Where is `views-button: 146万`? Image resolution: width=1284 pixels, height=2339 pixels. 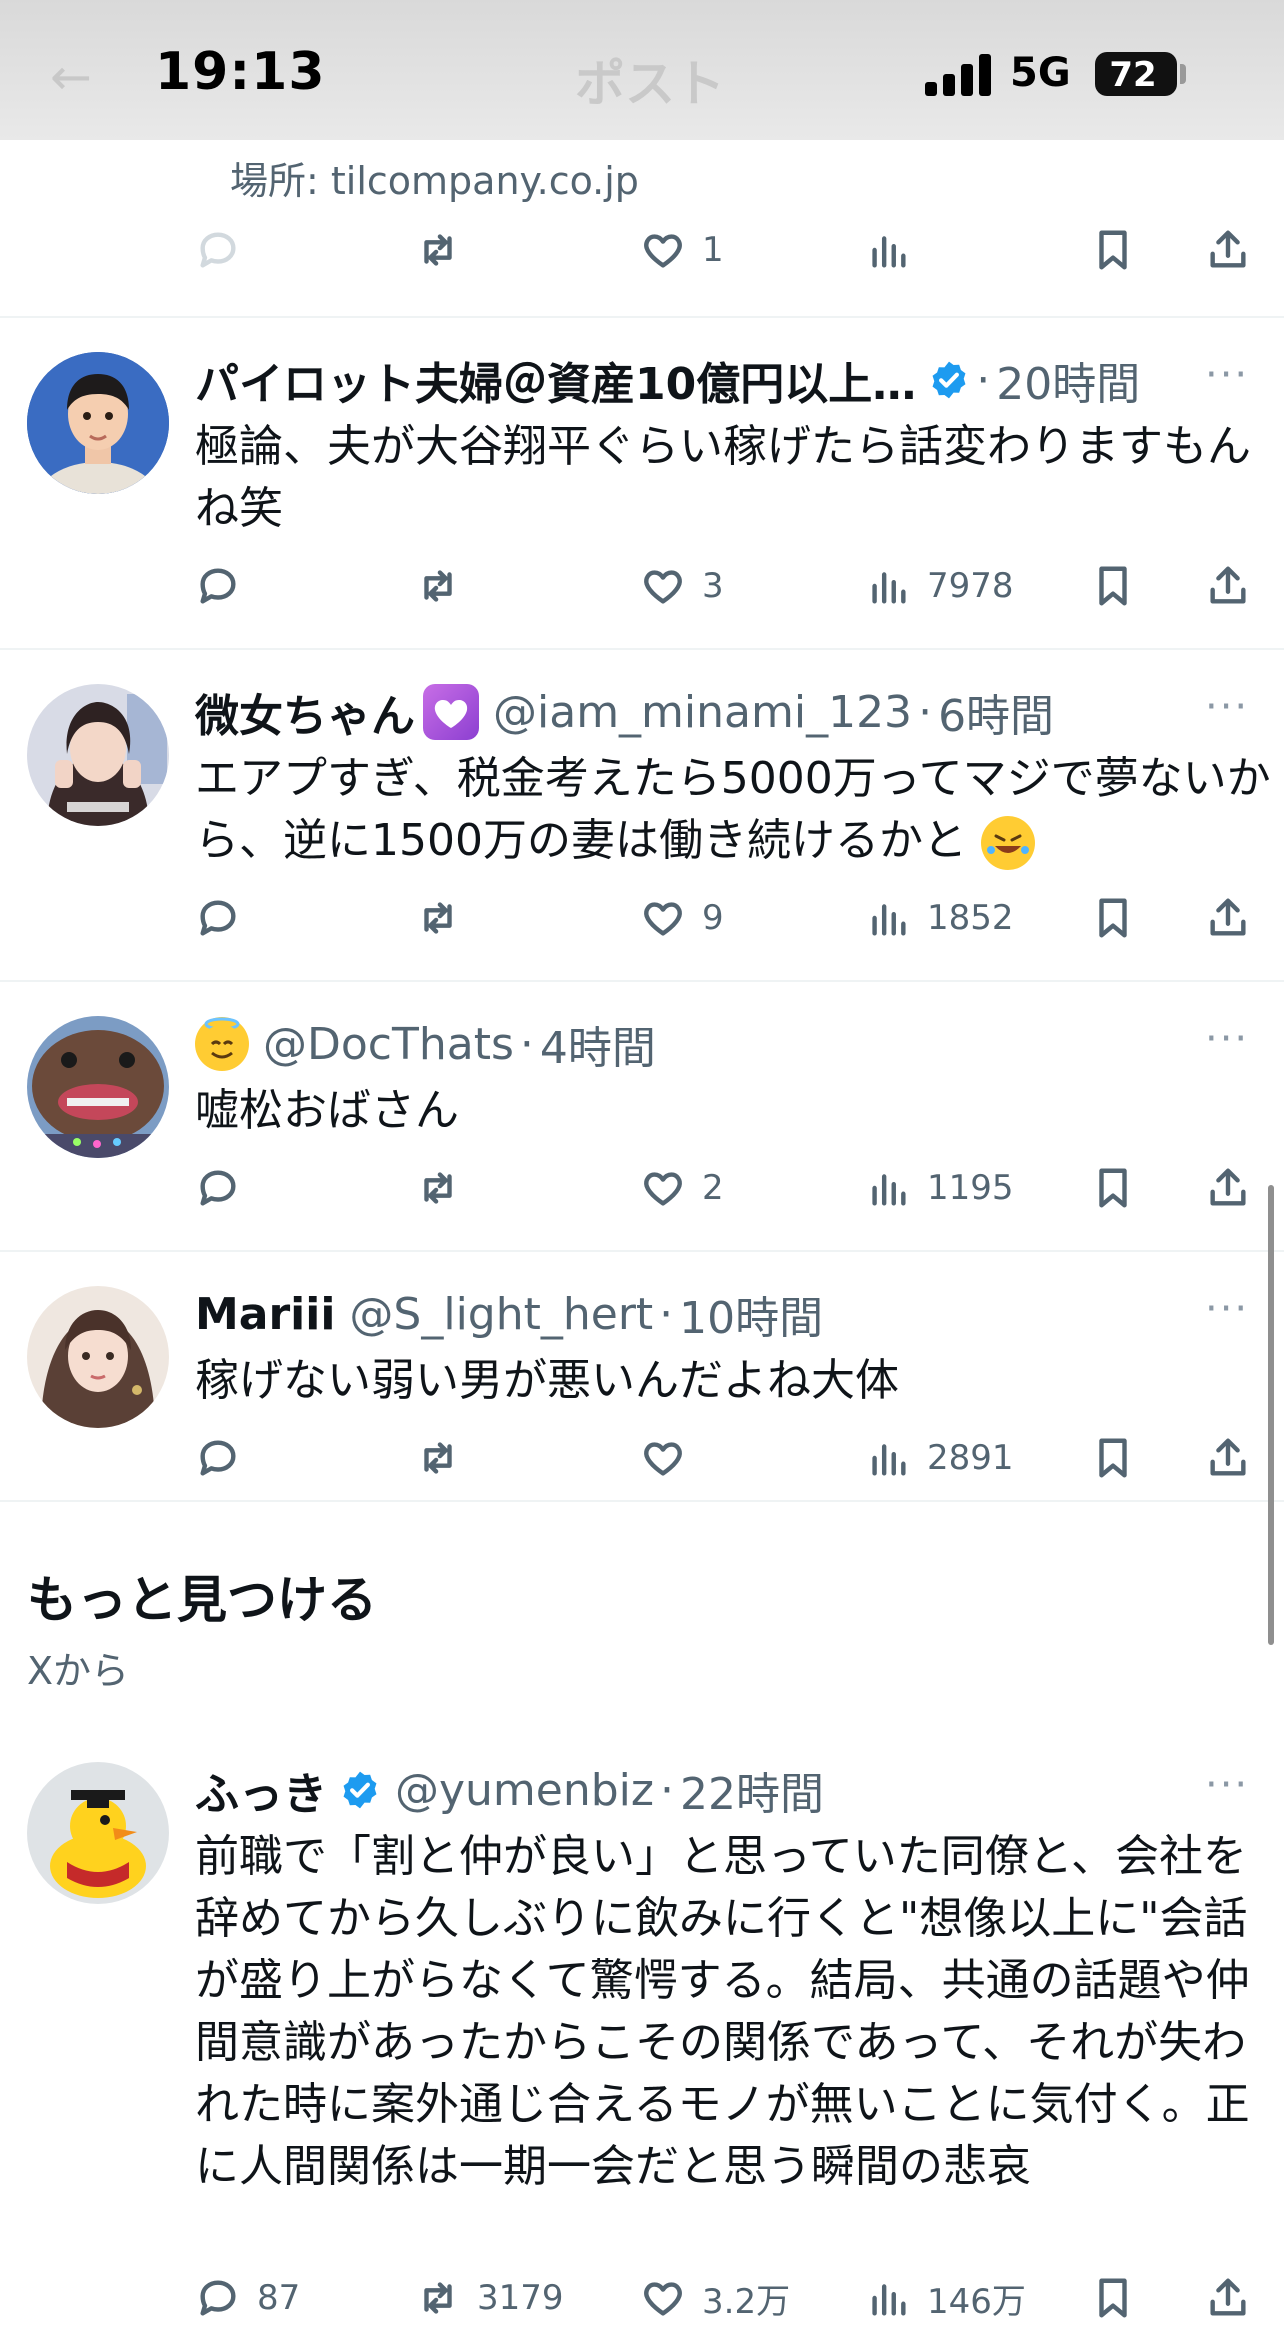
views-button: 146万 is located at coordinates (945, 2298).